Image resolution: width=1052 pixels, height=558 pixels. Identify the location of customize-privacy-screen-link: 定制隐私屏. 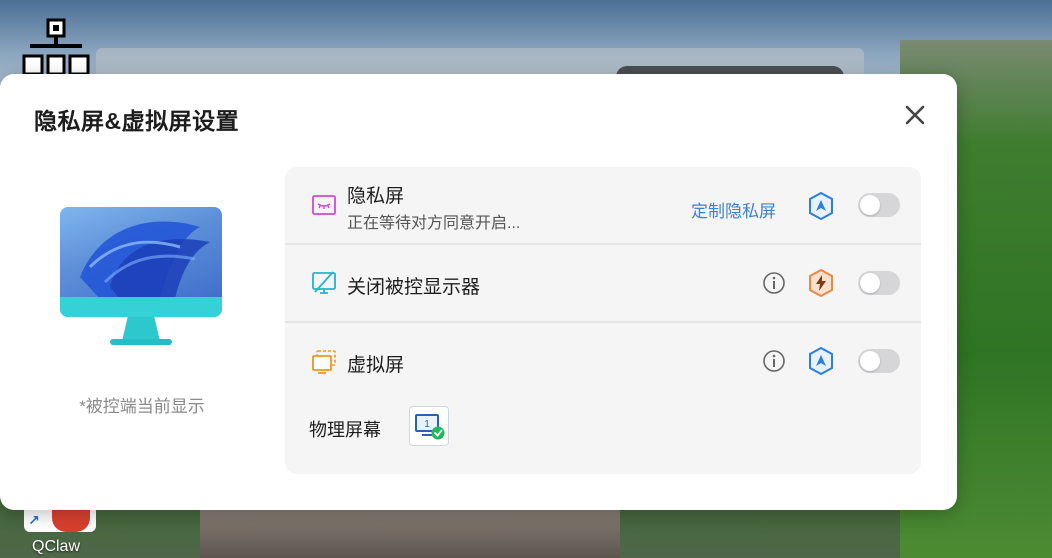
(733, 209).